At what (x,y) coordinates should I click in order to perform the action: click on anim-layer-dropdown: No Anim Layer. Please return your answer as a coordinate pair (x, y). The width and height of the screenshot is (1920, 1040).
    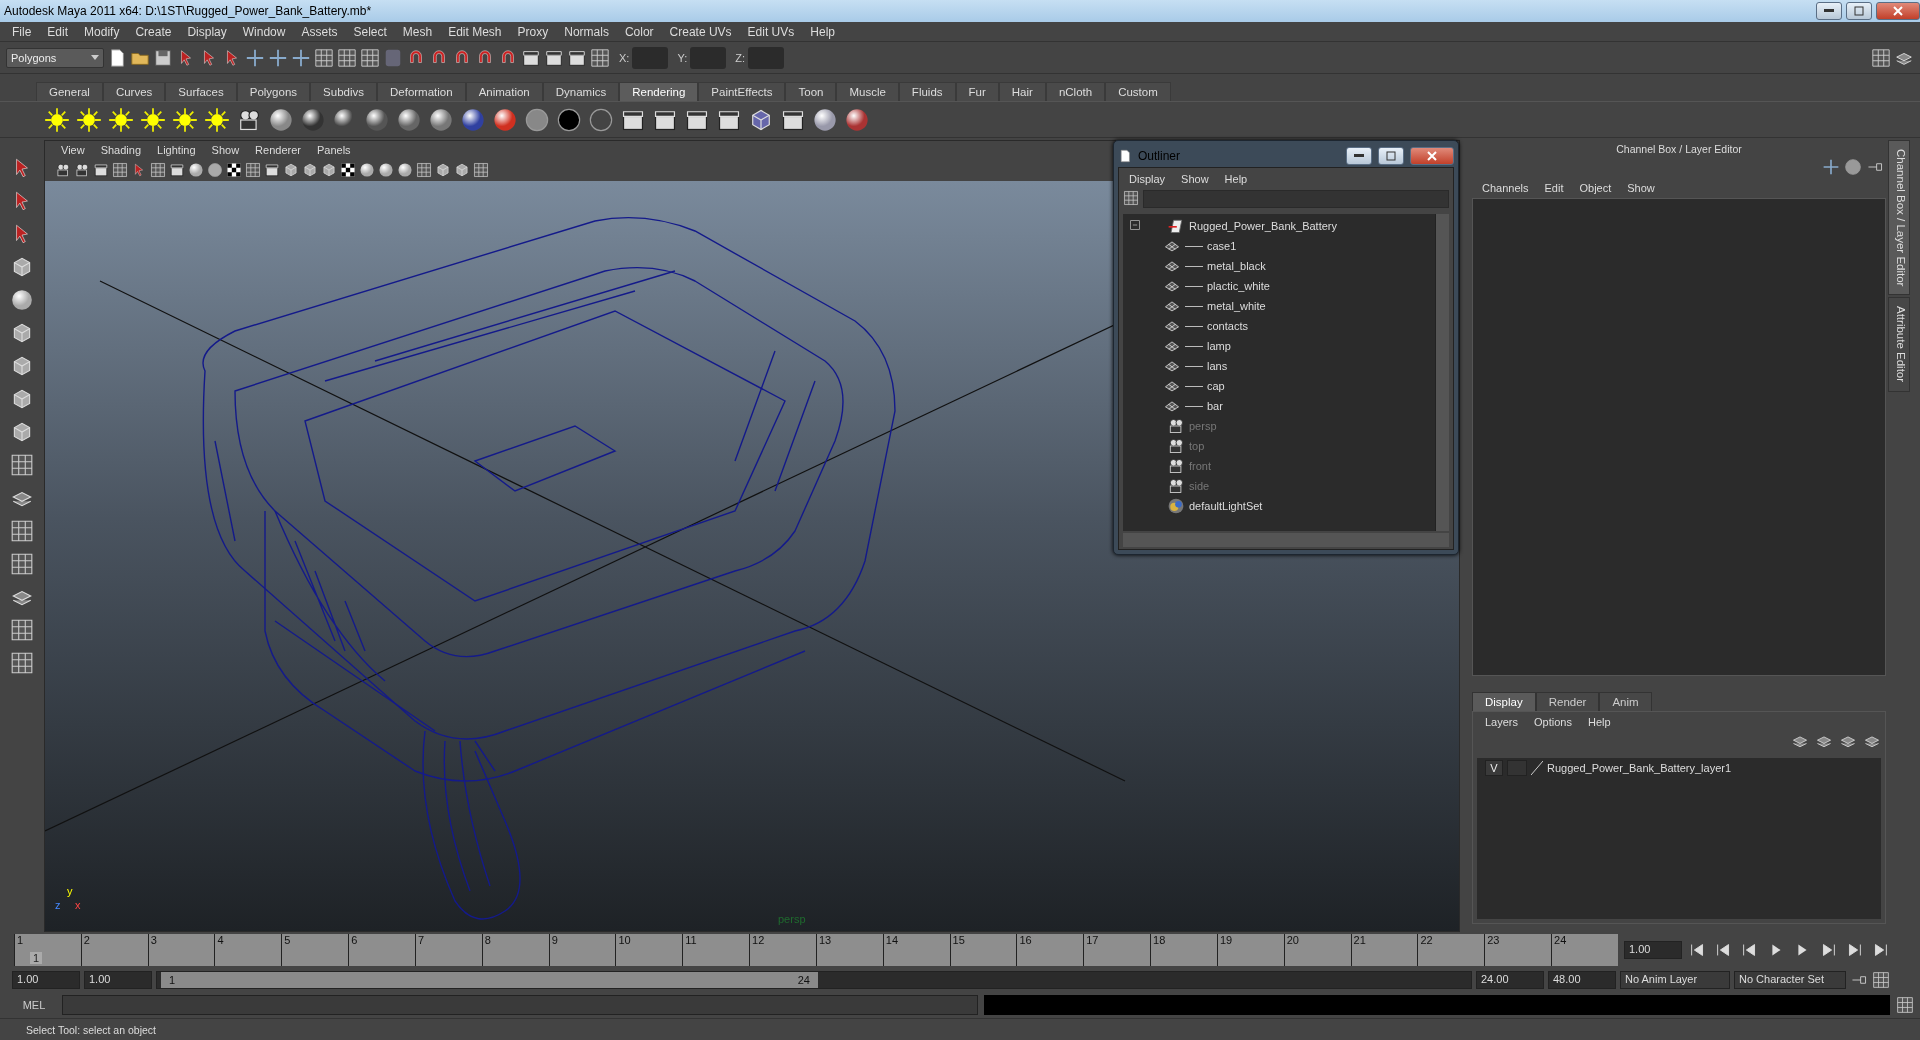
    Looking at the image, I should click on (1675, 980).